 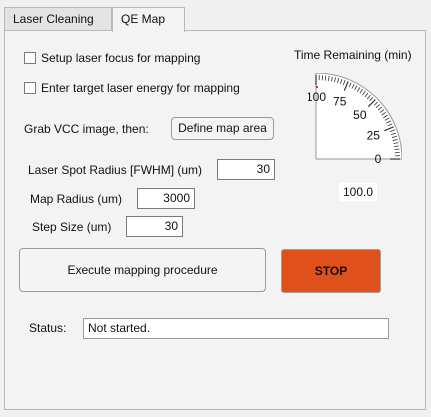 I want to click on step-size-label: Step Size (um), so click(x=72, y=227).